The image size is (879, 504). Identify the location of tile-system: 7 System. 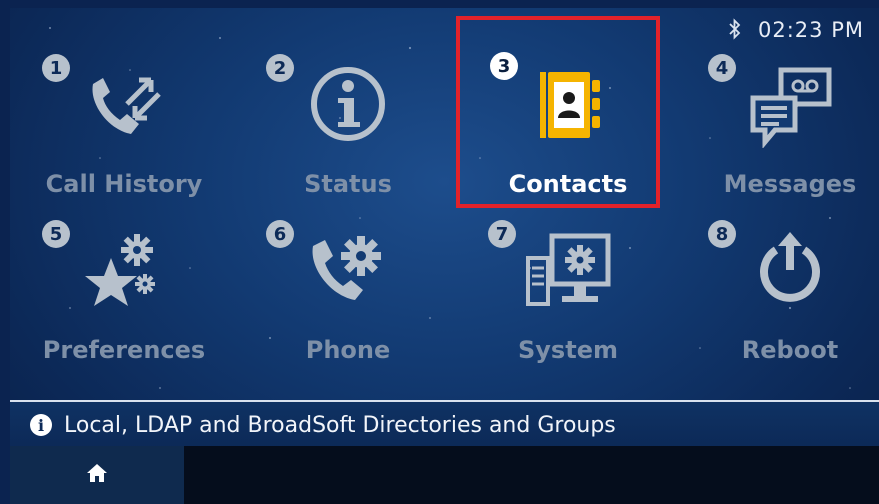
(568, 299).